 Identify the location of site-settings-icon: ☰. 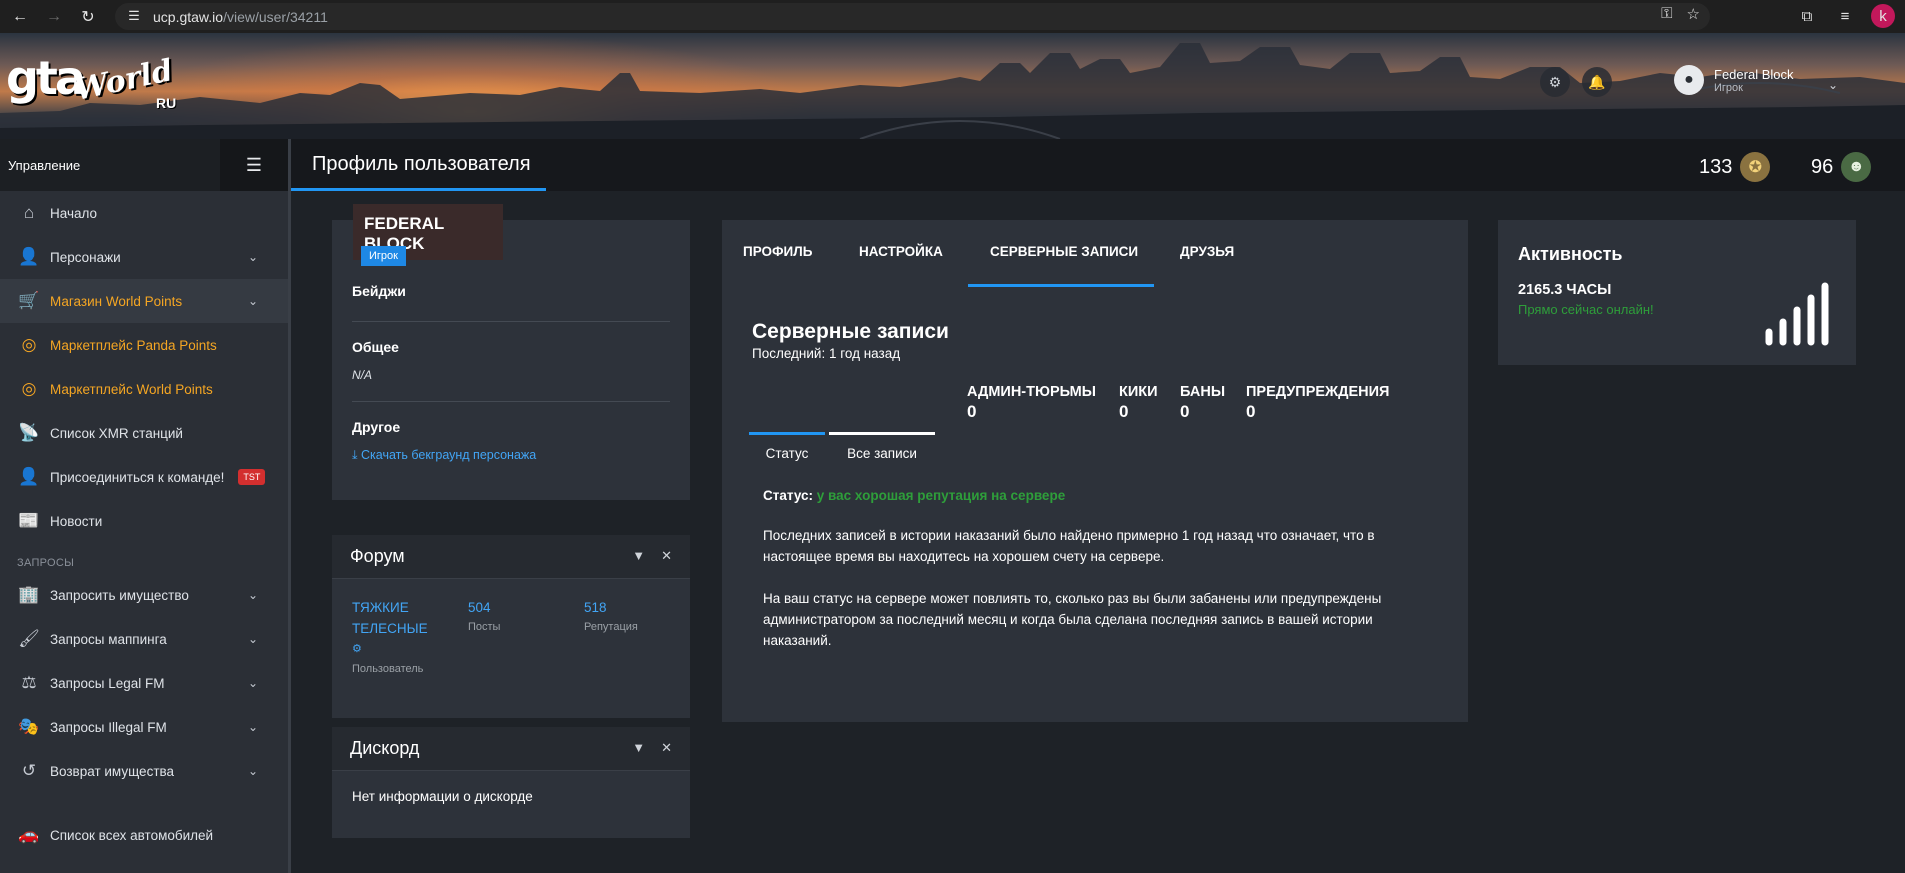
(134, 17).